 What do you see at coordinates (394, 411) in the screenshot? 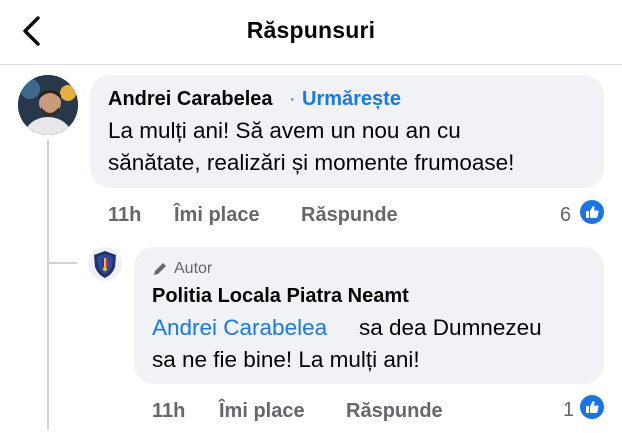
I see `reply-reply-button: Răspunde` at bounding box center [394, 411].